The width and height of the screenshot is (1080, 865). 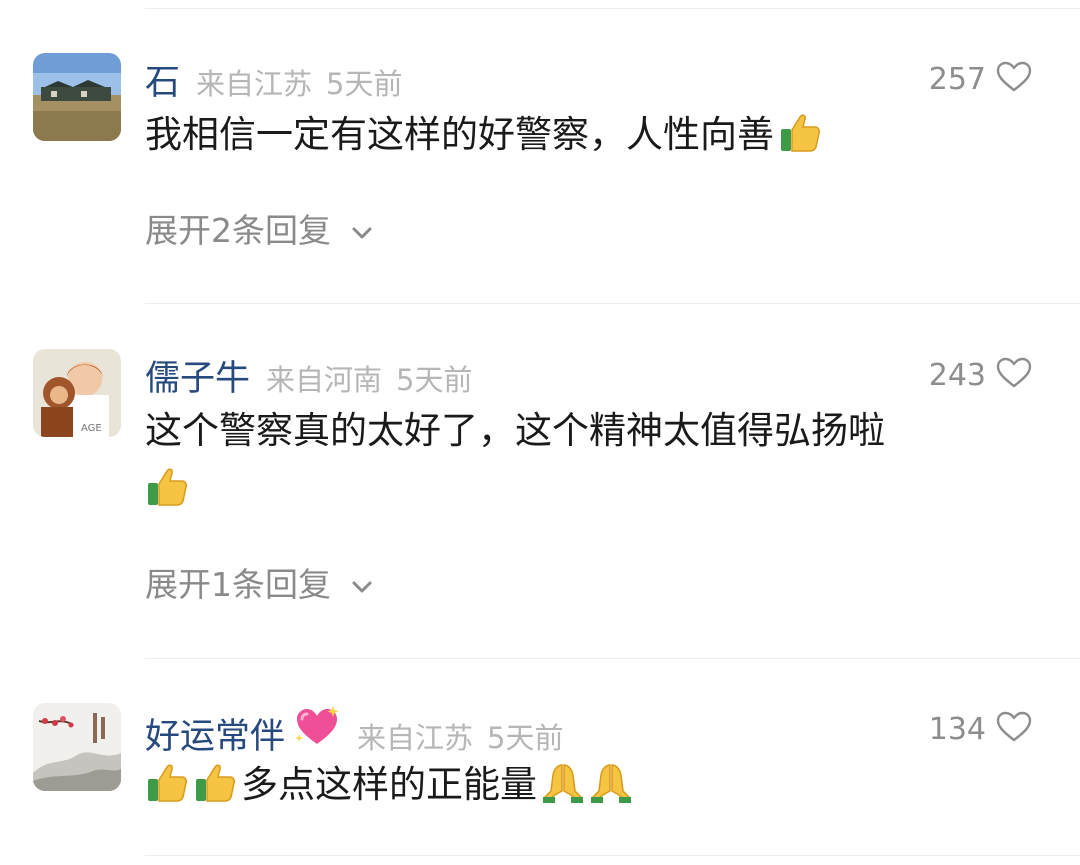 What do you see at coordinates (957, 729) in the screenshot?
I see `like-count: 134` at bounding box center [957, 729].